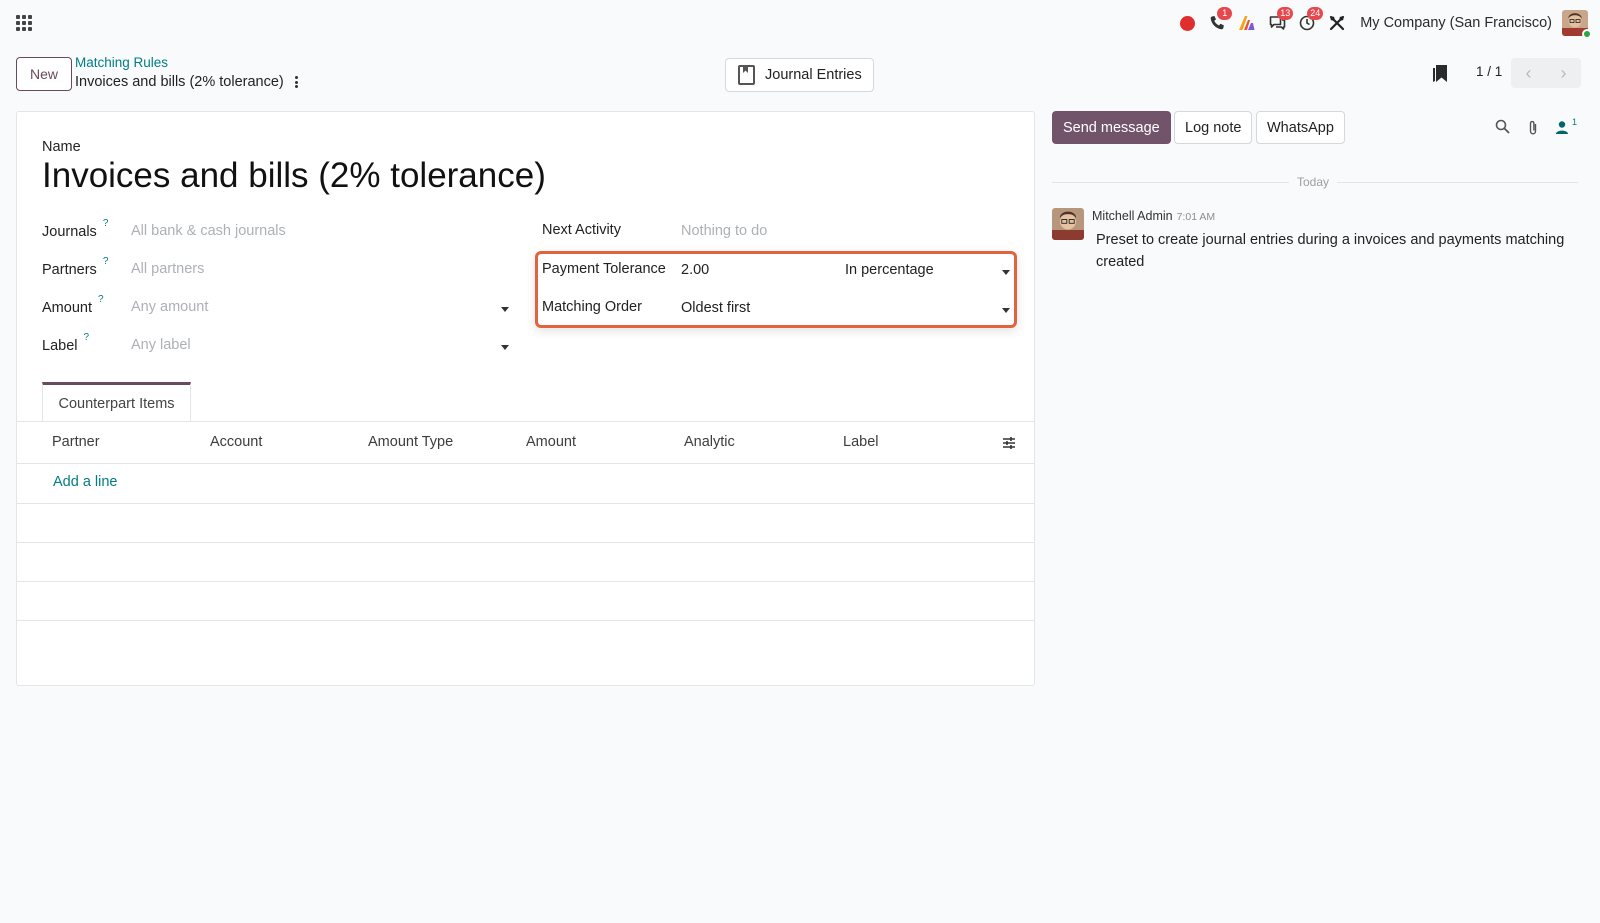 The width and height of the screenshot is (1600, 923). What do you see at coordinates (860, 442) in the screenshot?
I see `column-label: Label` at bounding box center [860, 442].